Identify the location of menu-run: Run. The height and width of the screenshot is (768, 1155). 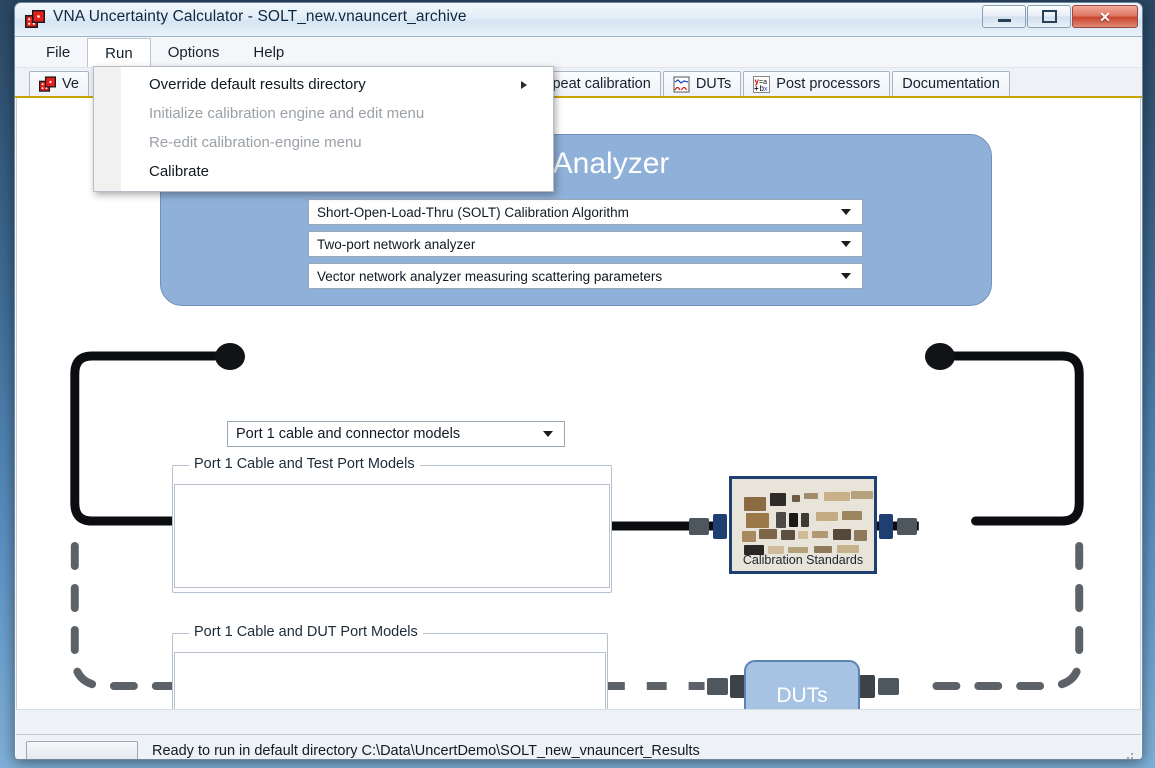
(119, 52).